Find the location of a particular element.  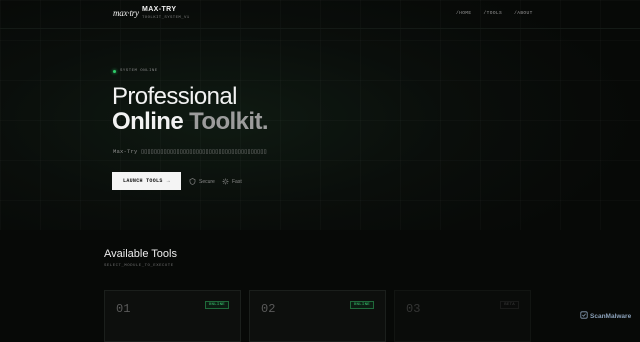

headline-strong-word: Online is located at coordinates (148, 121).